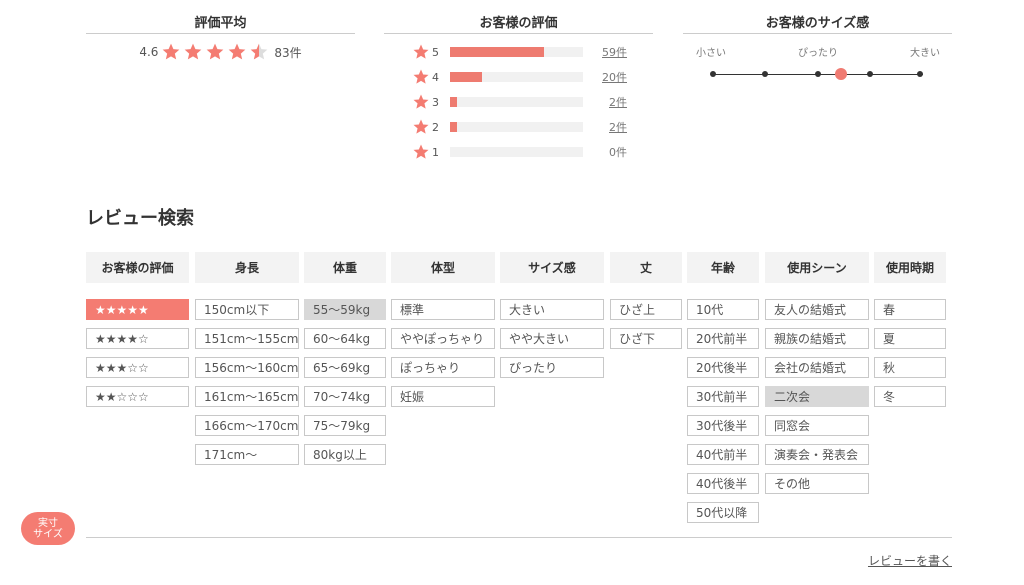 This screenshot has height=585, width=1024. Describe the element at coordinates (137, 267) in the screenshot. I see `filter-header-rating: お客様の評価` at that location.